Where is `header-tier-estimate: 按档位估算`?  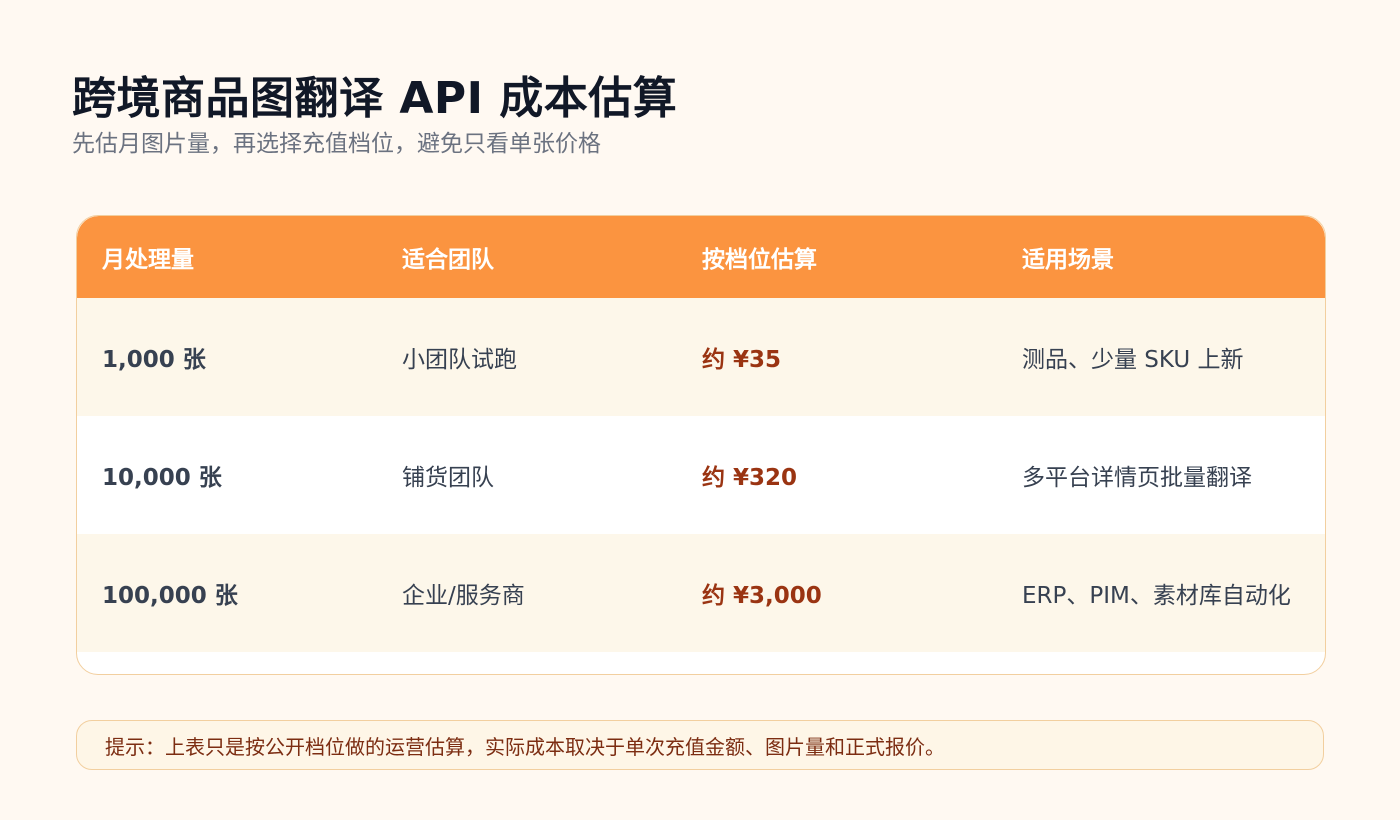
header-tier-estimate: 按档位估算 is located at coordinates (759, 260).